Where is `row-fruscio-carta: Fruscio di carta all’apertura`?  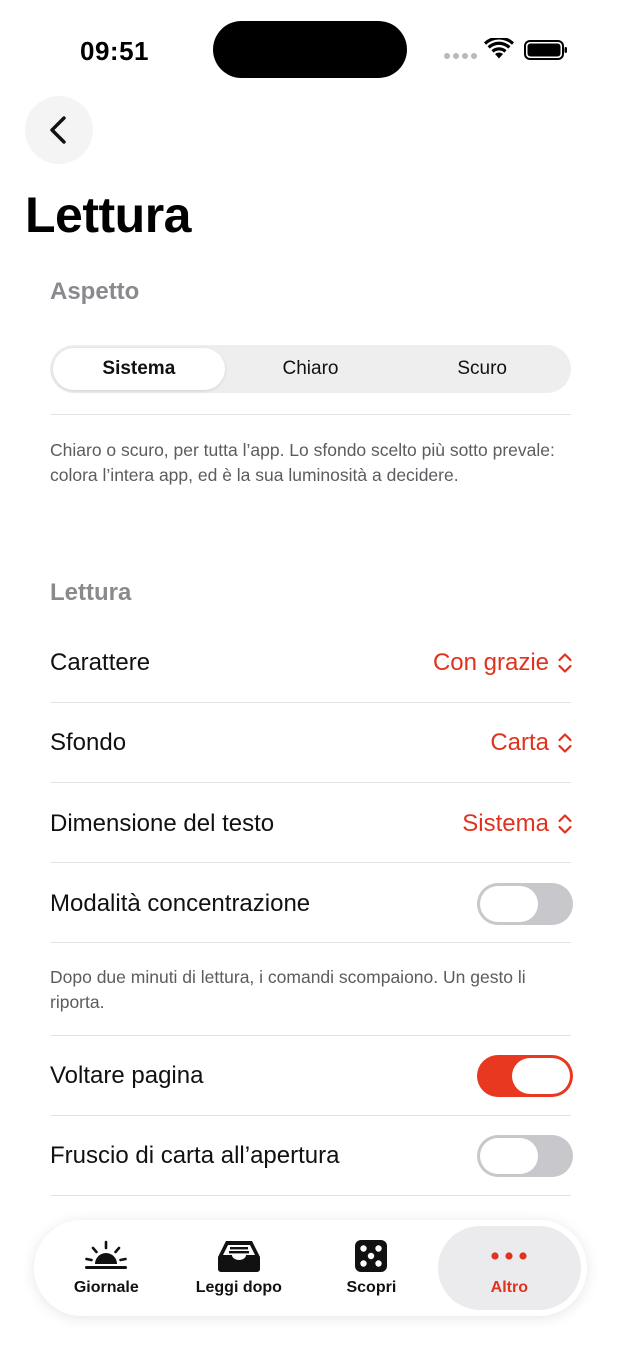 row-fruscio-carta: Fruscio di carta all’apertura is located at coordinates (311, 1156).